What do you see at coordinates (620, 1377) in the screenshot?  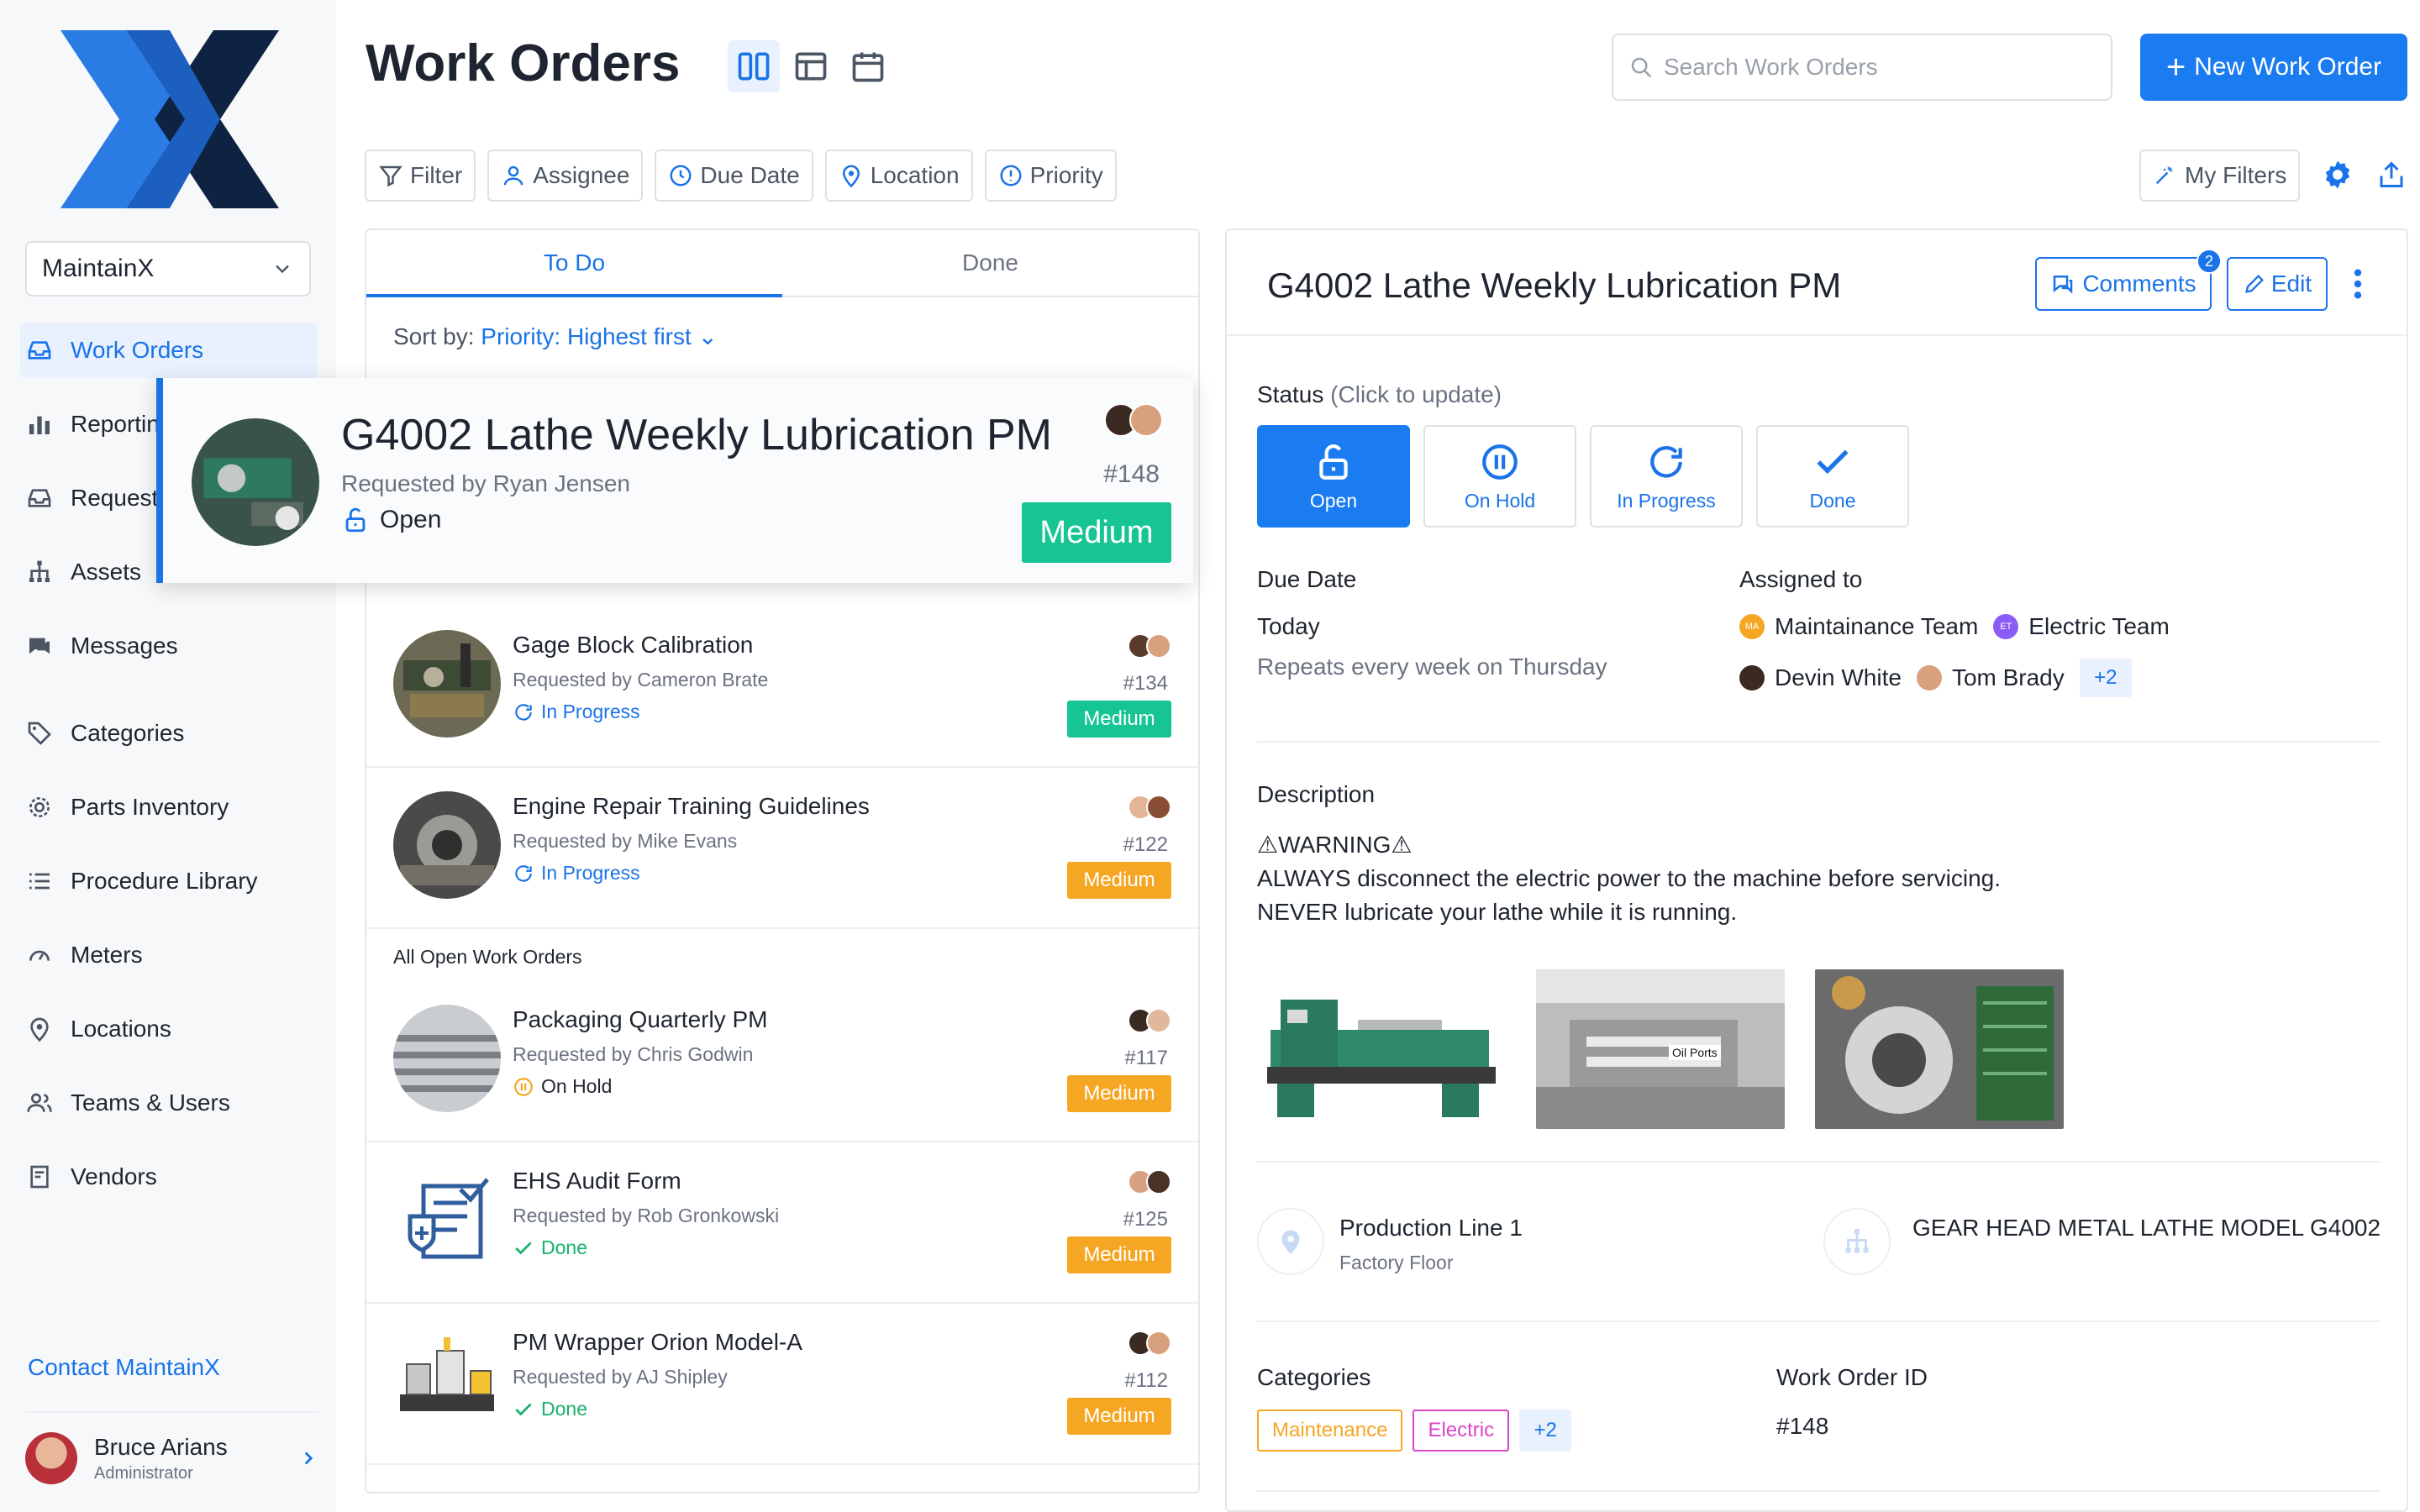 I see `work-order-requester: Requested by AJ Shipley` at bounding box center [620, 1377].